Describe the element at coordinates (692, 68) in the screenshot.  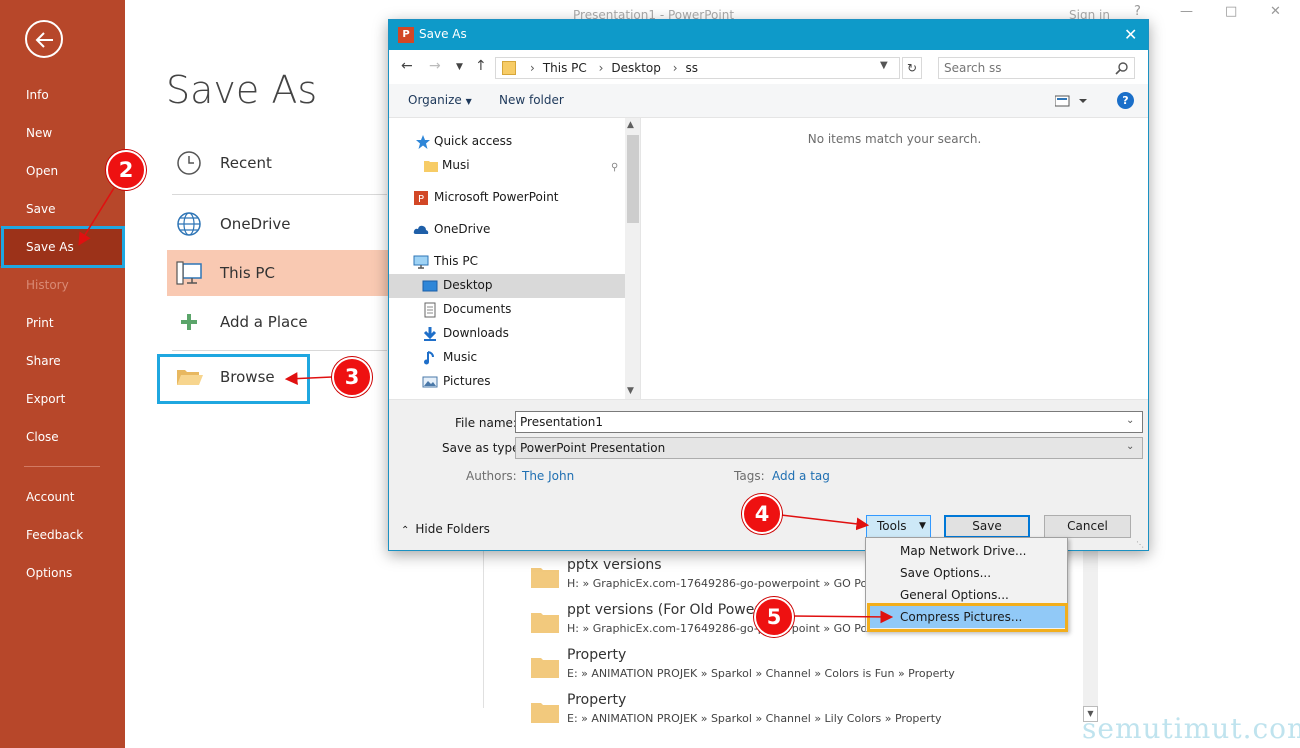
I see `breadcrumb-item: ss` at that location.